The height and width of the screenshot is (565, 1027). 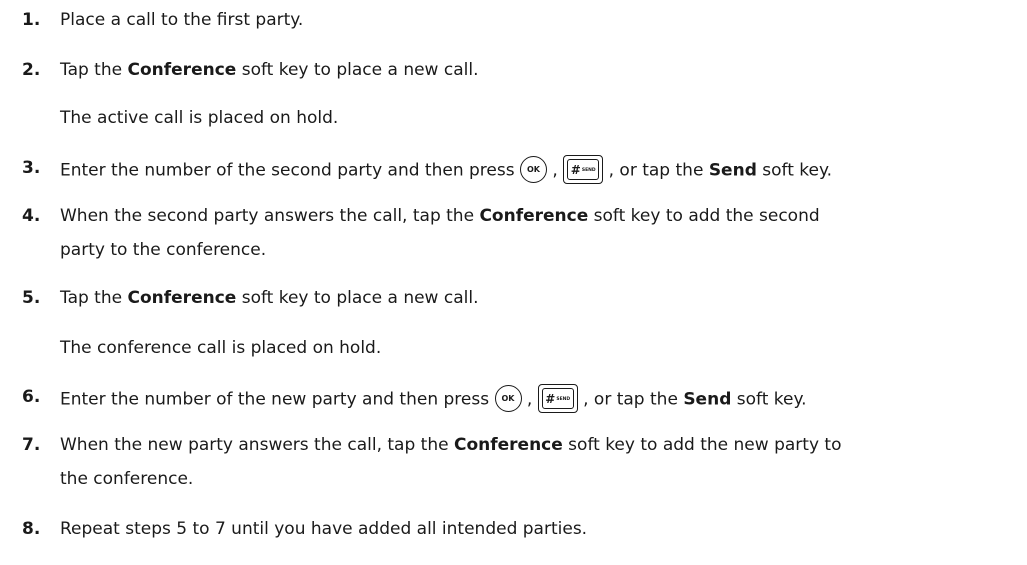 I want to click on step-text: Place a call to the first party., so click(x=182, y=20).